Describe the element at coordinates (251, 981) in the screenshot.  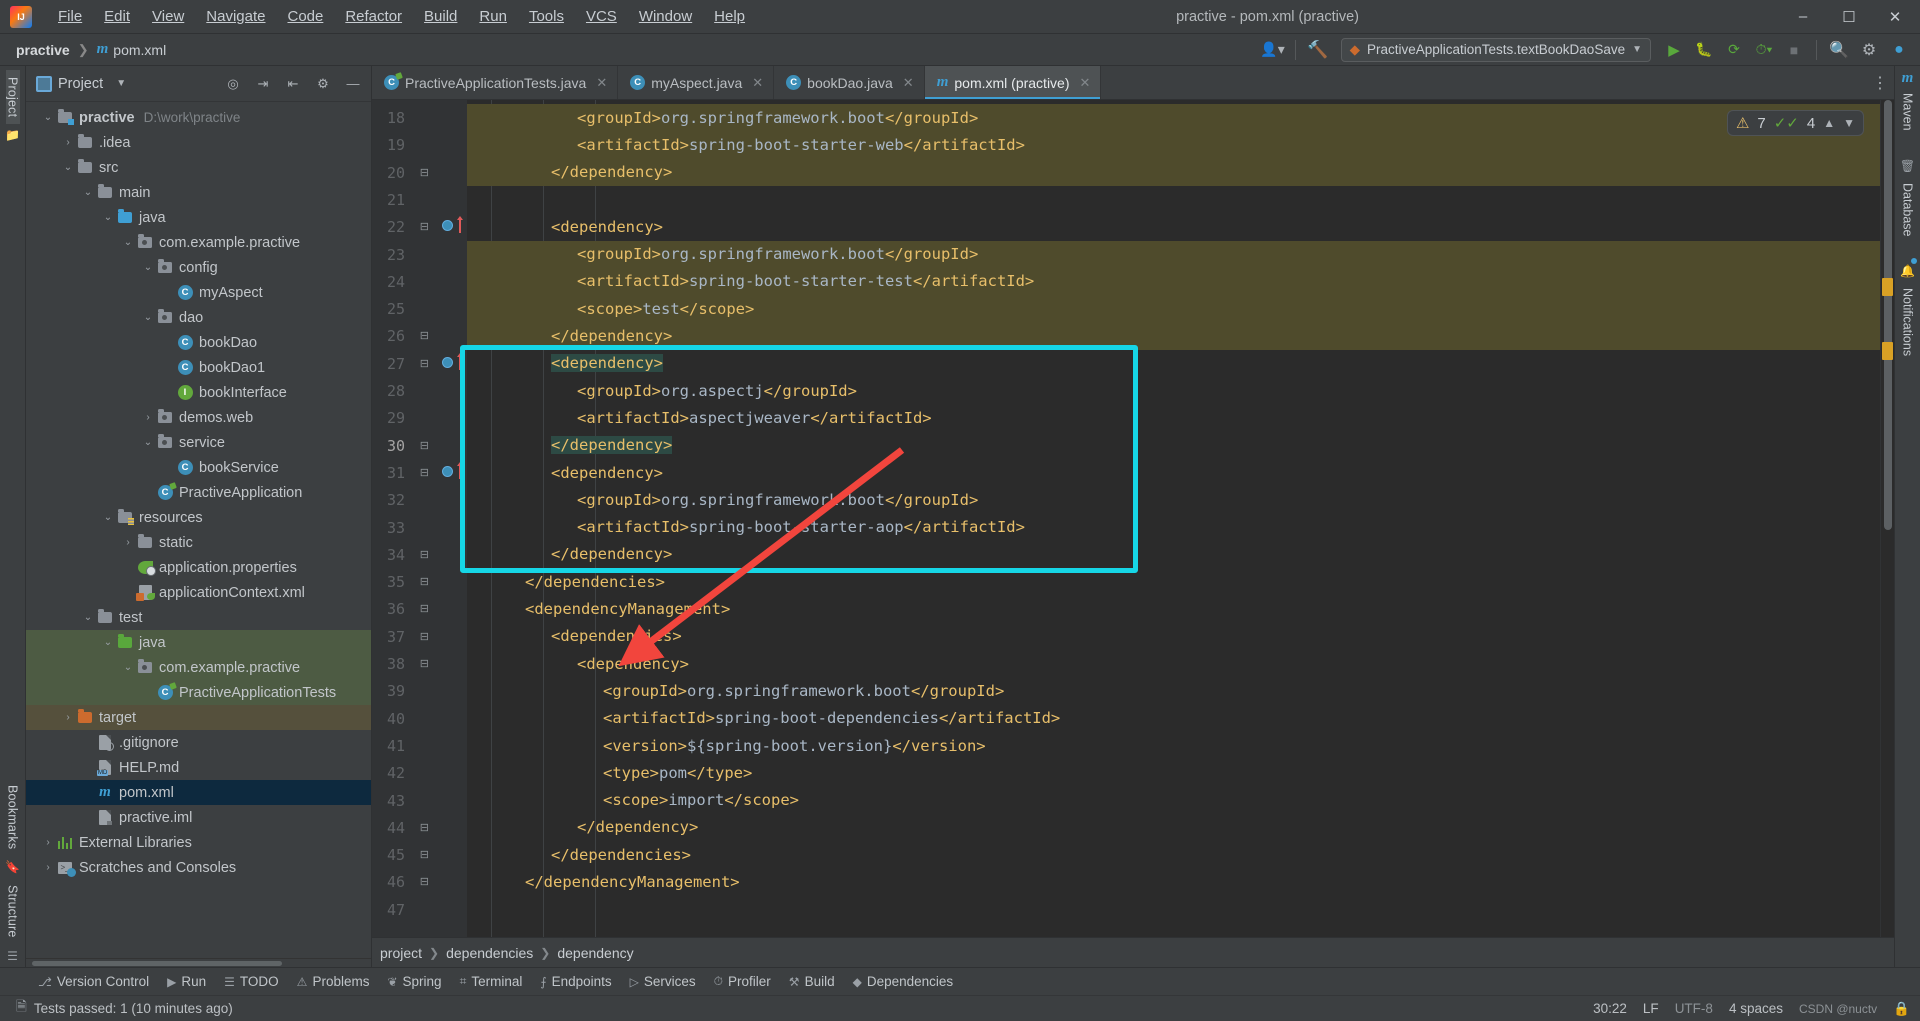
I see `tool-window-button-todo: ☰ TODO` at that location.